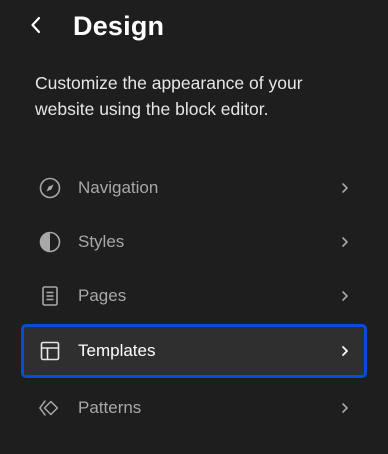  What do you see at coordinates (194, 408) in the screenshot?
I see `menu-item-patterns: Patterns` at bounding box center [194, 408].